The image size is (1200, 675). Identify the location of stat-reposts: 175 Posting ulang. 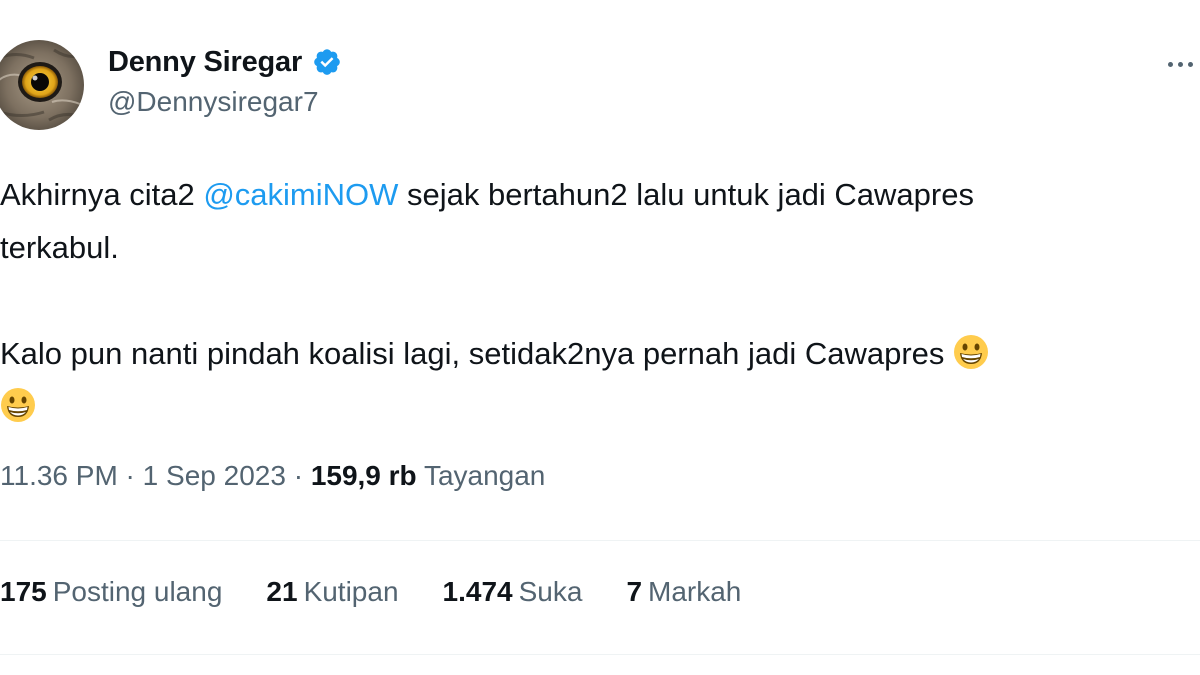
(111, 592).